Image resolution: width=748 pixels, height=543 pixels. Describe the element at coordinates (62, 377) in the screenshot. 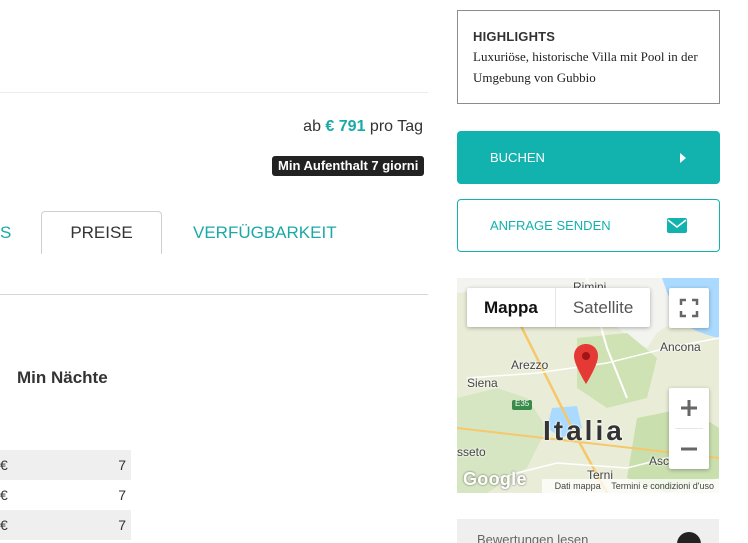

I see `min-nights-column-header: Min Nächte` at that location.